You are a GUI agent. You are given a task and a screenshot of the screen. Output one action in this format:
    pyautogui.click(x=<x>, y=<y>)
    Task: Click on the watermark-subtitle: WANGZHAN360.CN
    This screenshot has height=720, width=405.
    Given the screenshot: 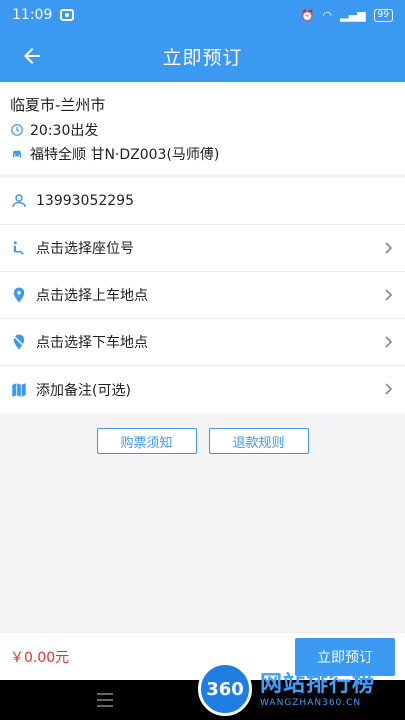 What is the action you would take?
    pyautogui.click(x=311, y=703)
    